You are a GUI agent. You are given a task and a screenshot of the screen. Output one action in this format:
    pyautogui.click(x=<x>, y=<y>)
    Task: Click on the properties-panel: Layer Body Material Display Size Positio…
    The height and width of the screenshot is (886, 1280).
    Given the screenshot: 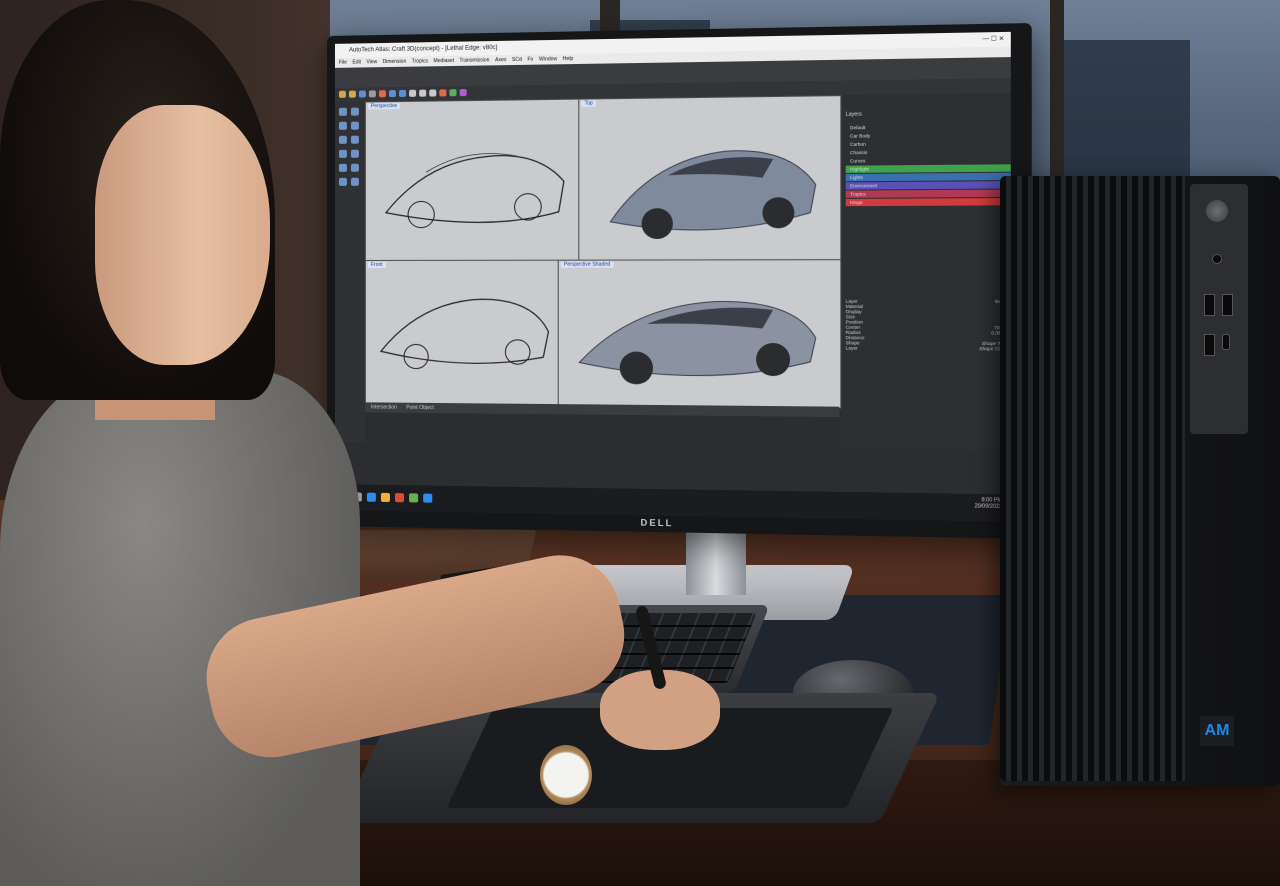 What is the action you would take?
    pyautogui.click(x=926, y=325)
    